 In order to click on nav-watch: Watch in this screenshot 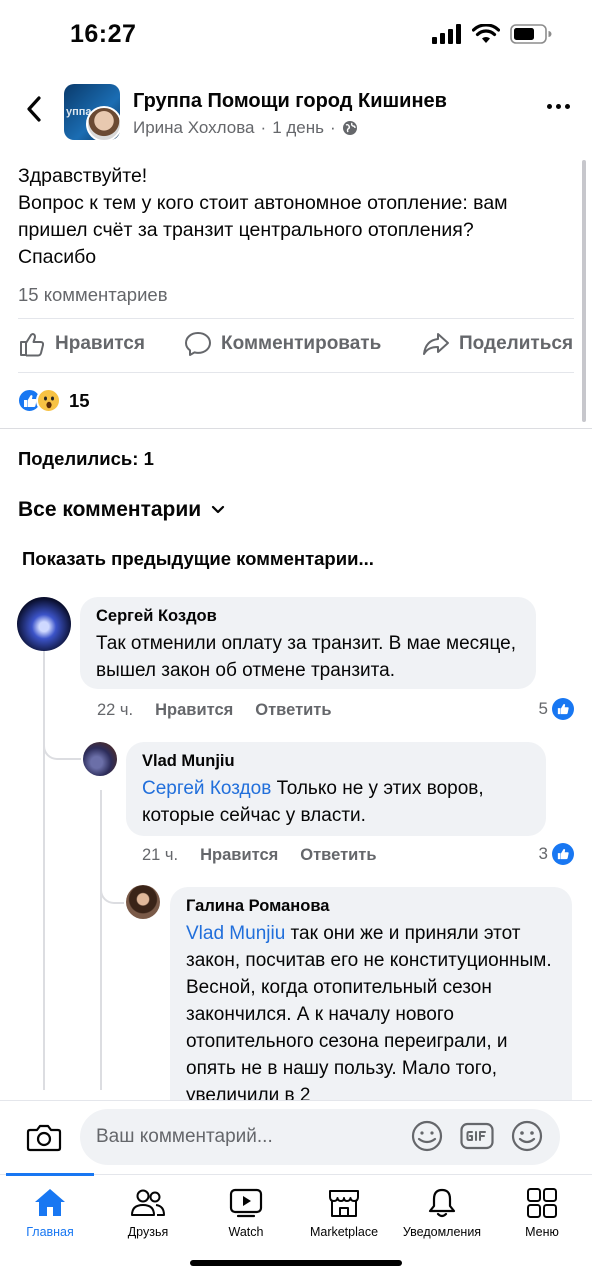, I will do `click(246, 1213)`.